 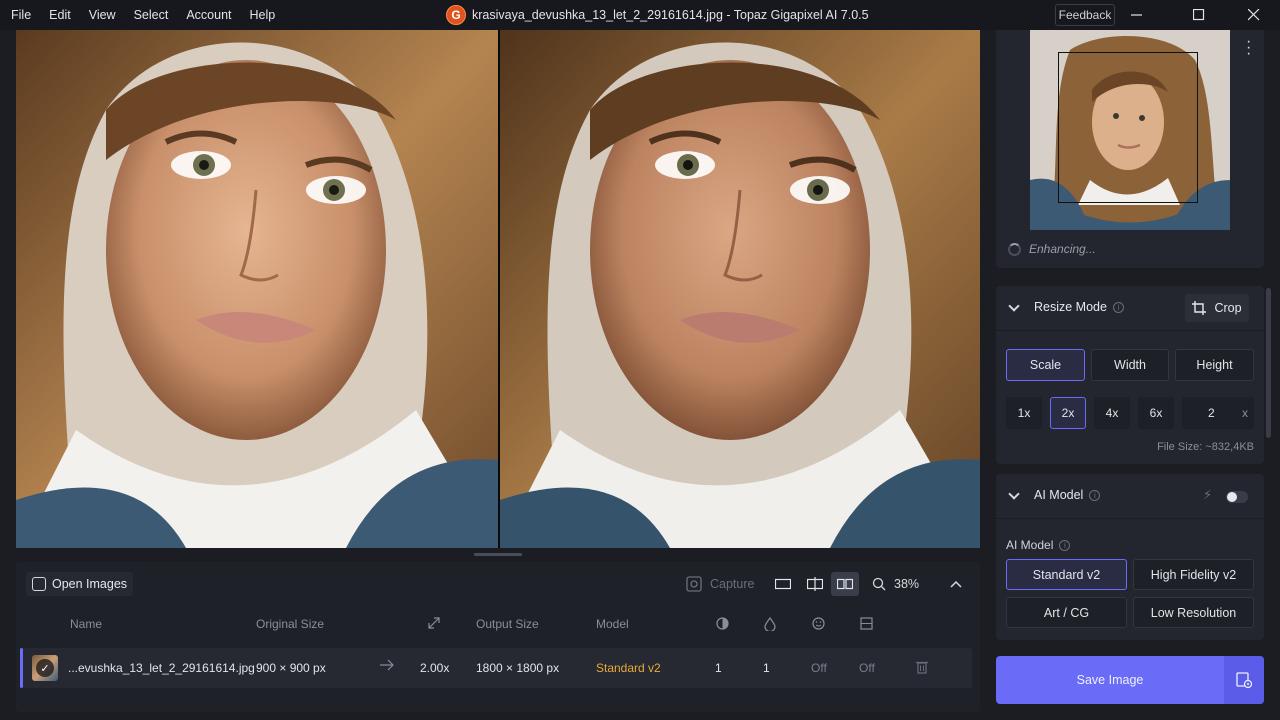 I want to click on toggle-knob, so click(x=1232, y=497).